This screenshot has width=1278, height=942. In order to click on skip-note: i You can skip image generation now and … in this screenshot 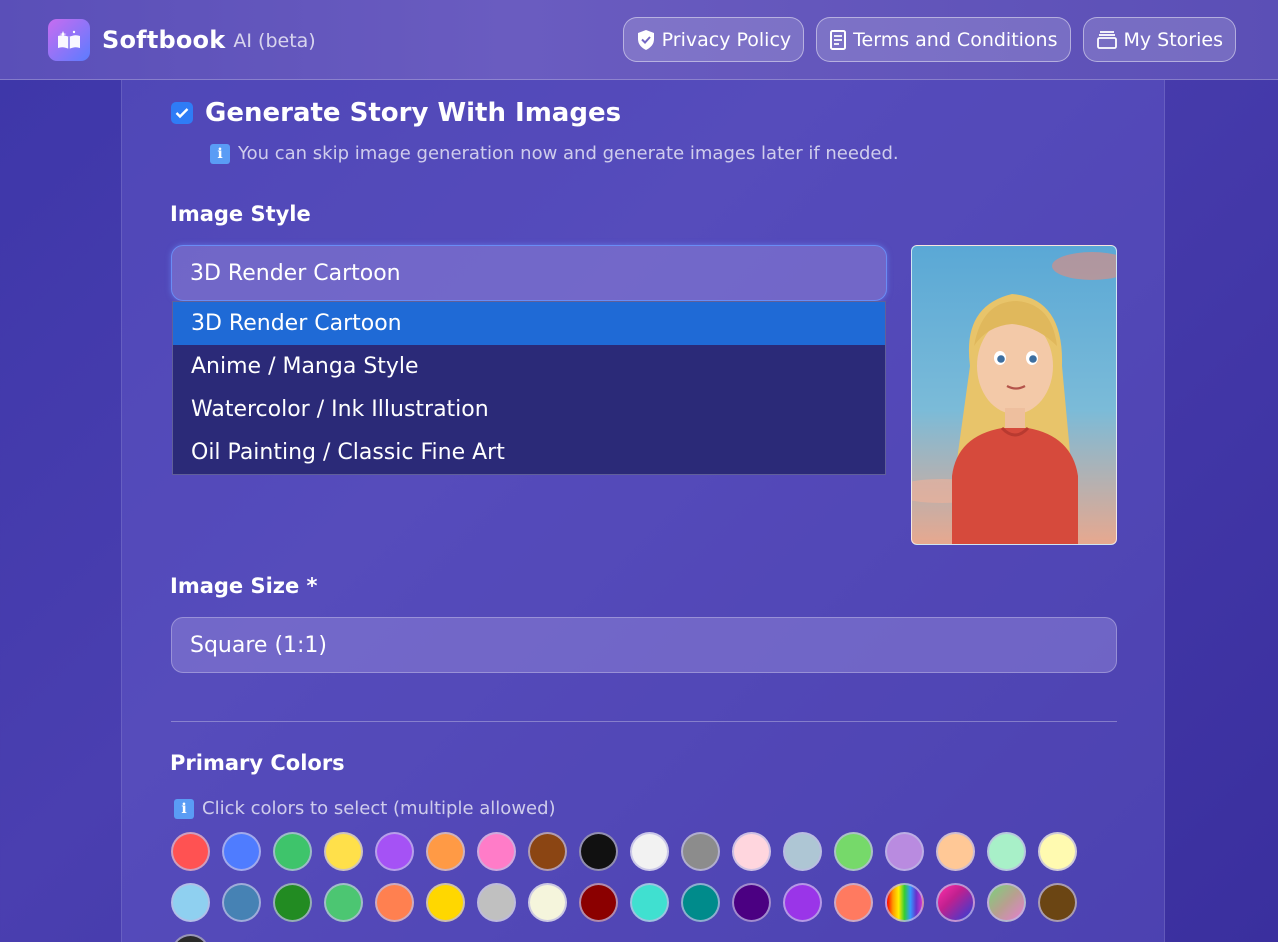, I will do `click(554, 153)`.